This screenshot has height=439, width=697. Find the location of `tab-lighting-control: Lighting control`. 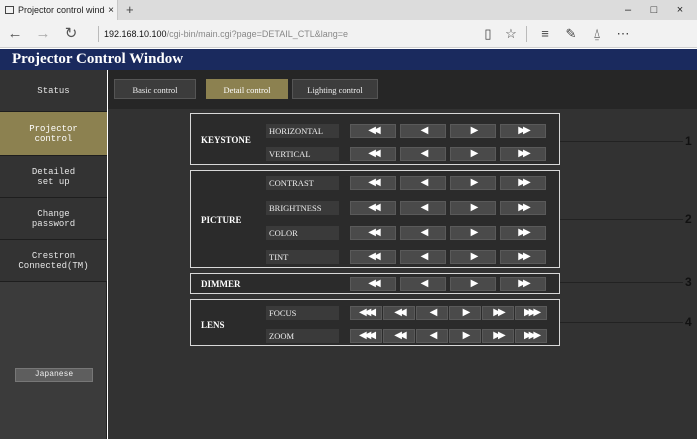

tab-lighting-control: Lighting control is located at coordinates (335, 89).